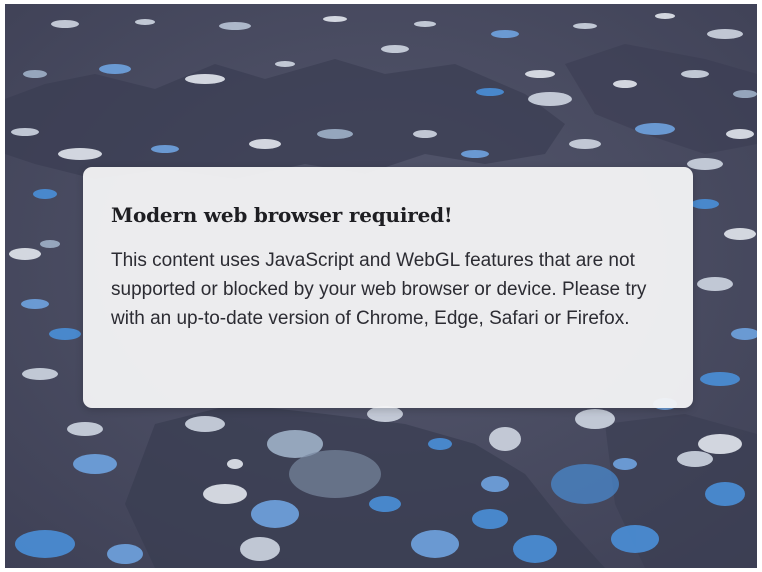 This screenshot has height=572, width=762. What do you see at coordinates (282, 215) in the screenshot?
I see `dialog-title: Modern web browser required!` at bounding box center [282, 215].